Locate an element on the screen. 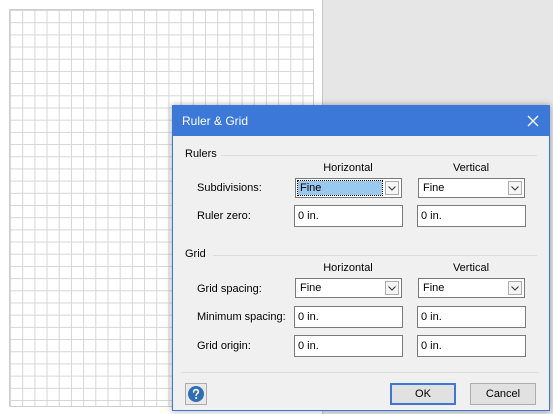  cancel-button: Cancel is located at coordinates (503, 394).